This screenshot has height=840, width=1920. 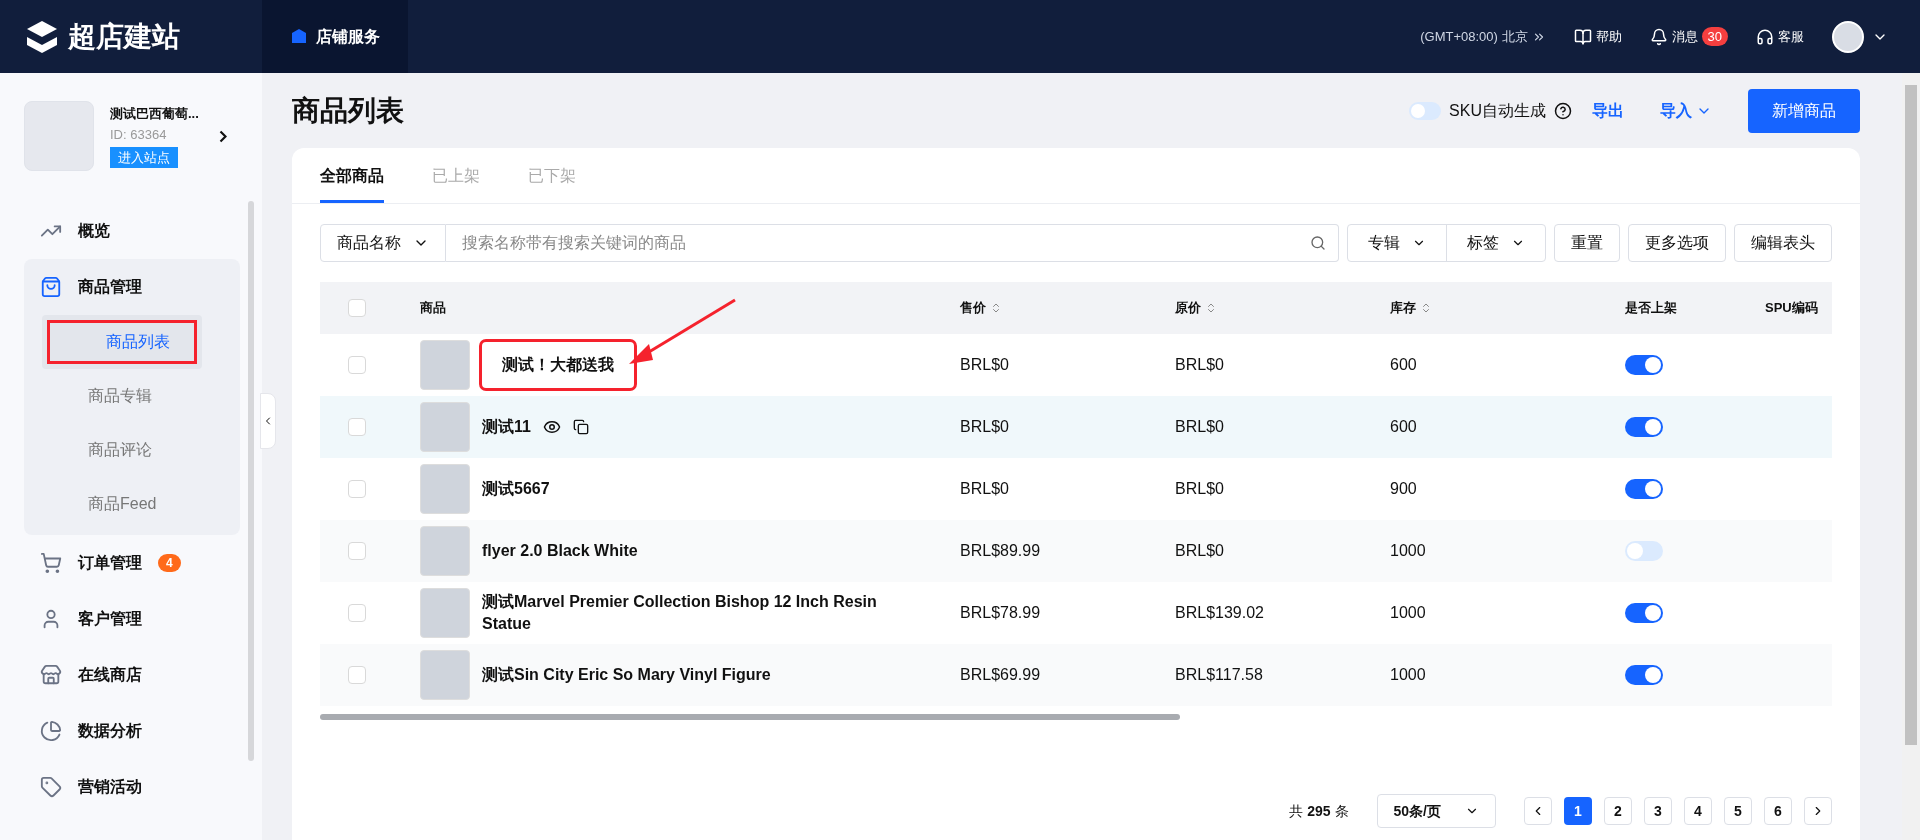 I want to click on original-price-cell-text: BRL$139.02, so click(x=1220, y=613).